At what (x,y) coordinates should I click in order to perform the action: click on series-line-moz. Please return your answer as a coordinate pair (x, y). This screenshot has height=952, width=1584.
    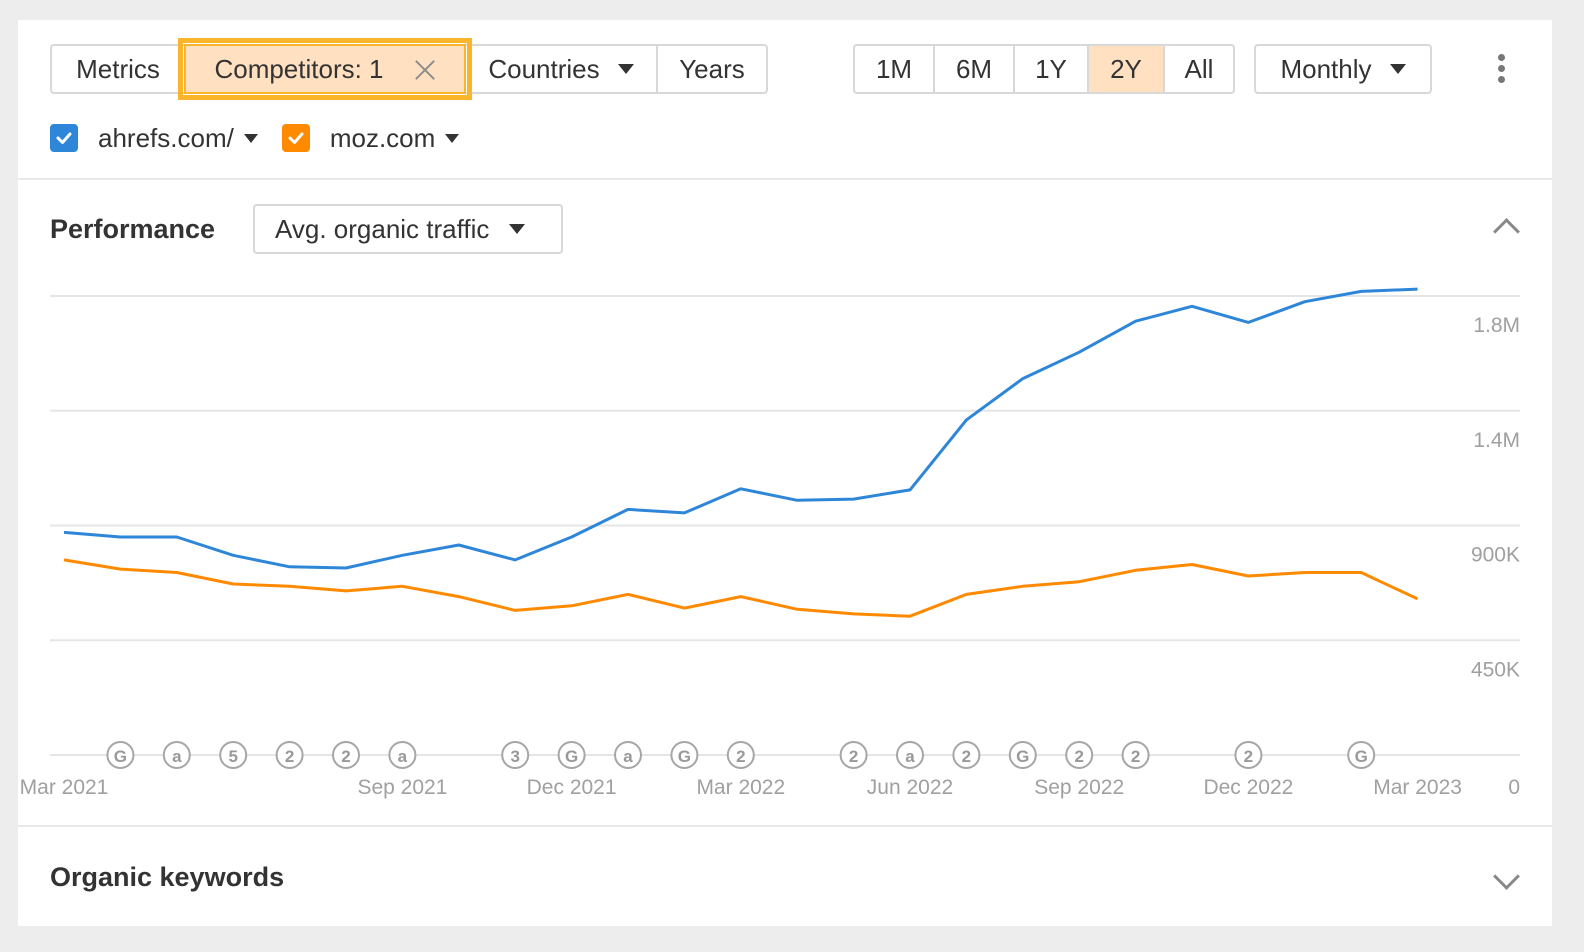
    Looking at the image, I should click on (741, 588).